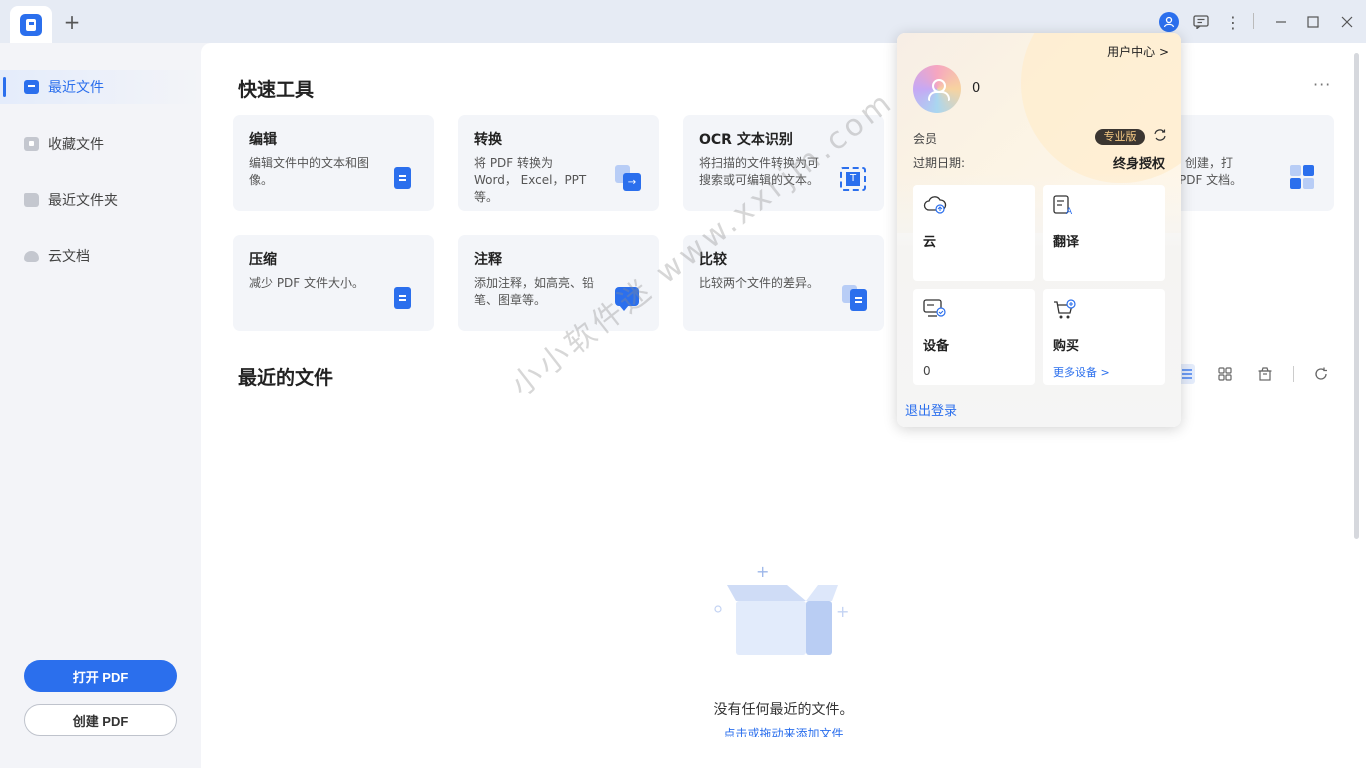 Image resolution: width=1366 pixels, height=768 pixels. What do you see at coordinates (534, 291) in the screenshot?
I see `tool-card-desc: 添加注释，如高亮、铅笔、图章等。` at bounding box center [534, 291].